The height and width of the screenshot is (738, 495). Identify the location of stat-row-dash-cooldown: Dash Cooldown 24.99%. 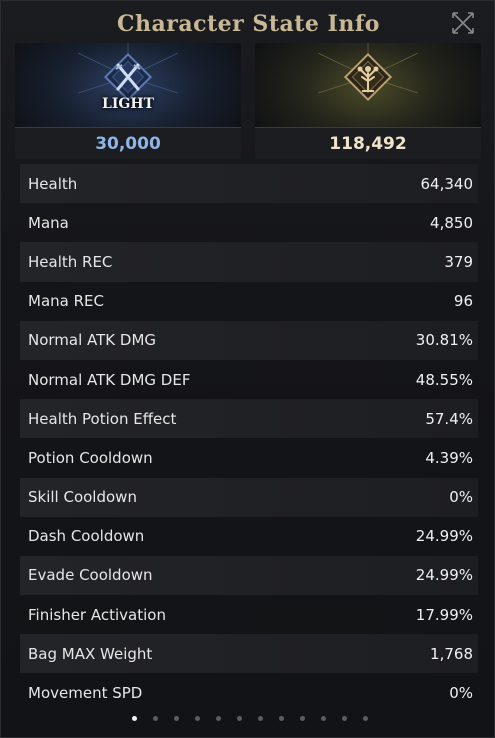
(249, 536).